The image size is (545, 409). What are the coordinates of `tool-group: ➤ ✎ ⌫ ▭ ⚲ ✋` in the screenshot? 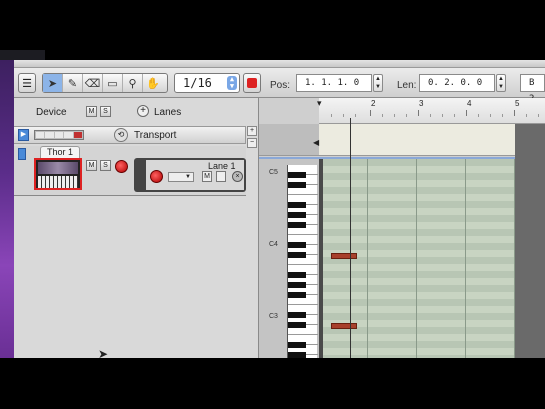 It's located at (105, 83).